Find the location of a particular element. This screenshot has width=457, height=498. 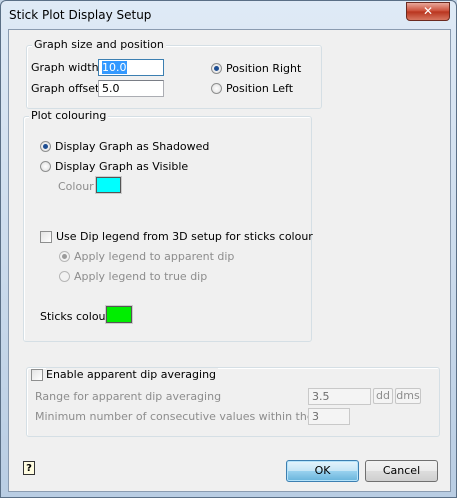

position-right-radio is located at coordinates (216, 68).